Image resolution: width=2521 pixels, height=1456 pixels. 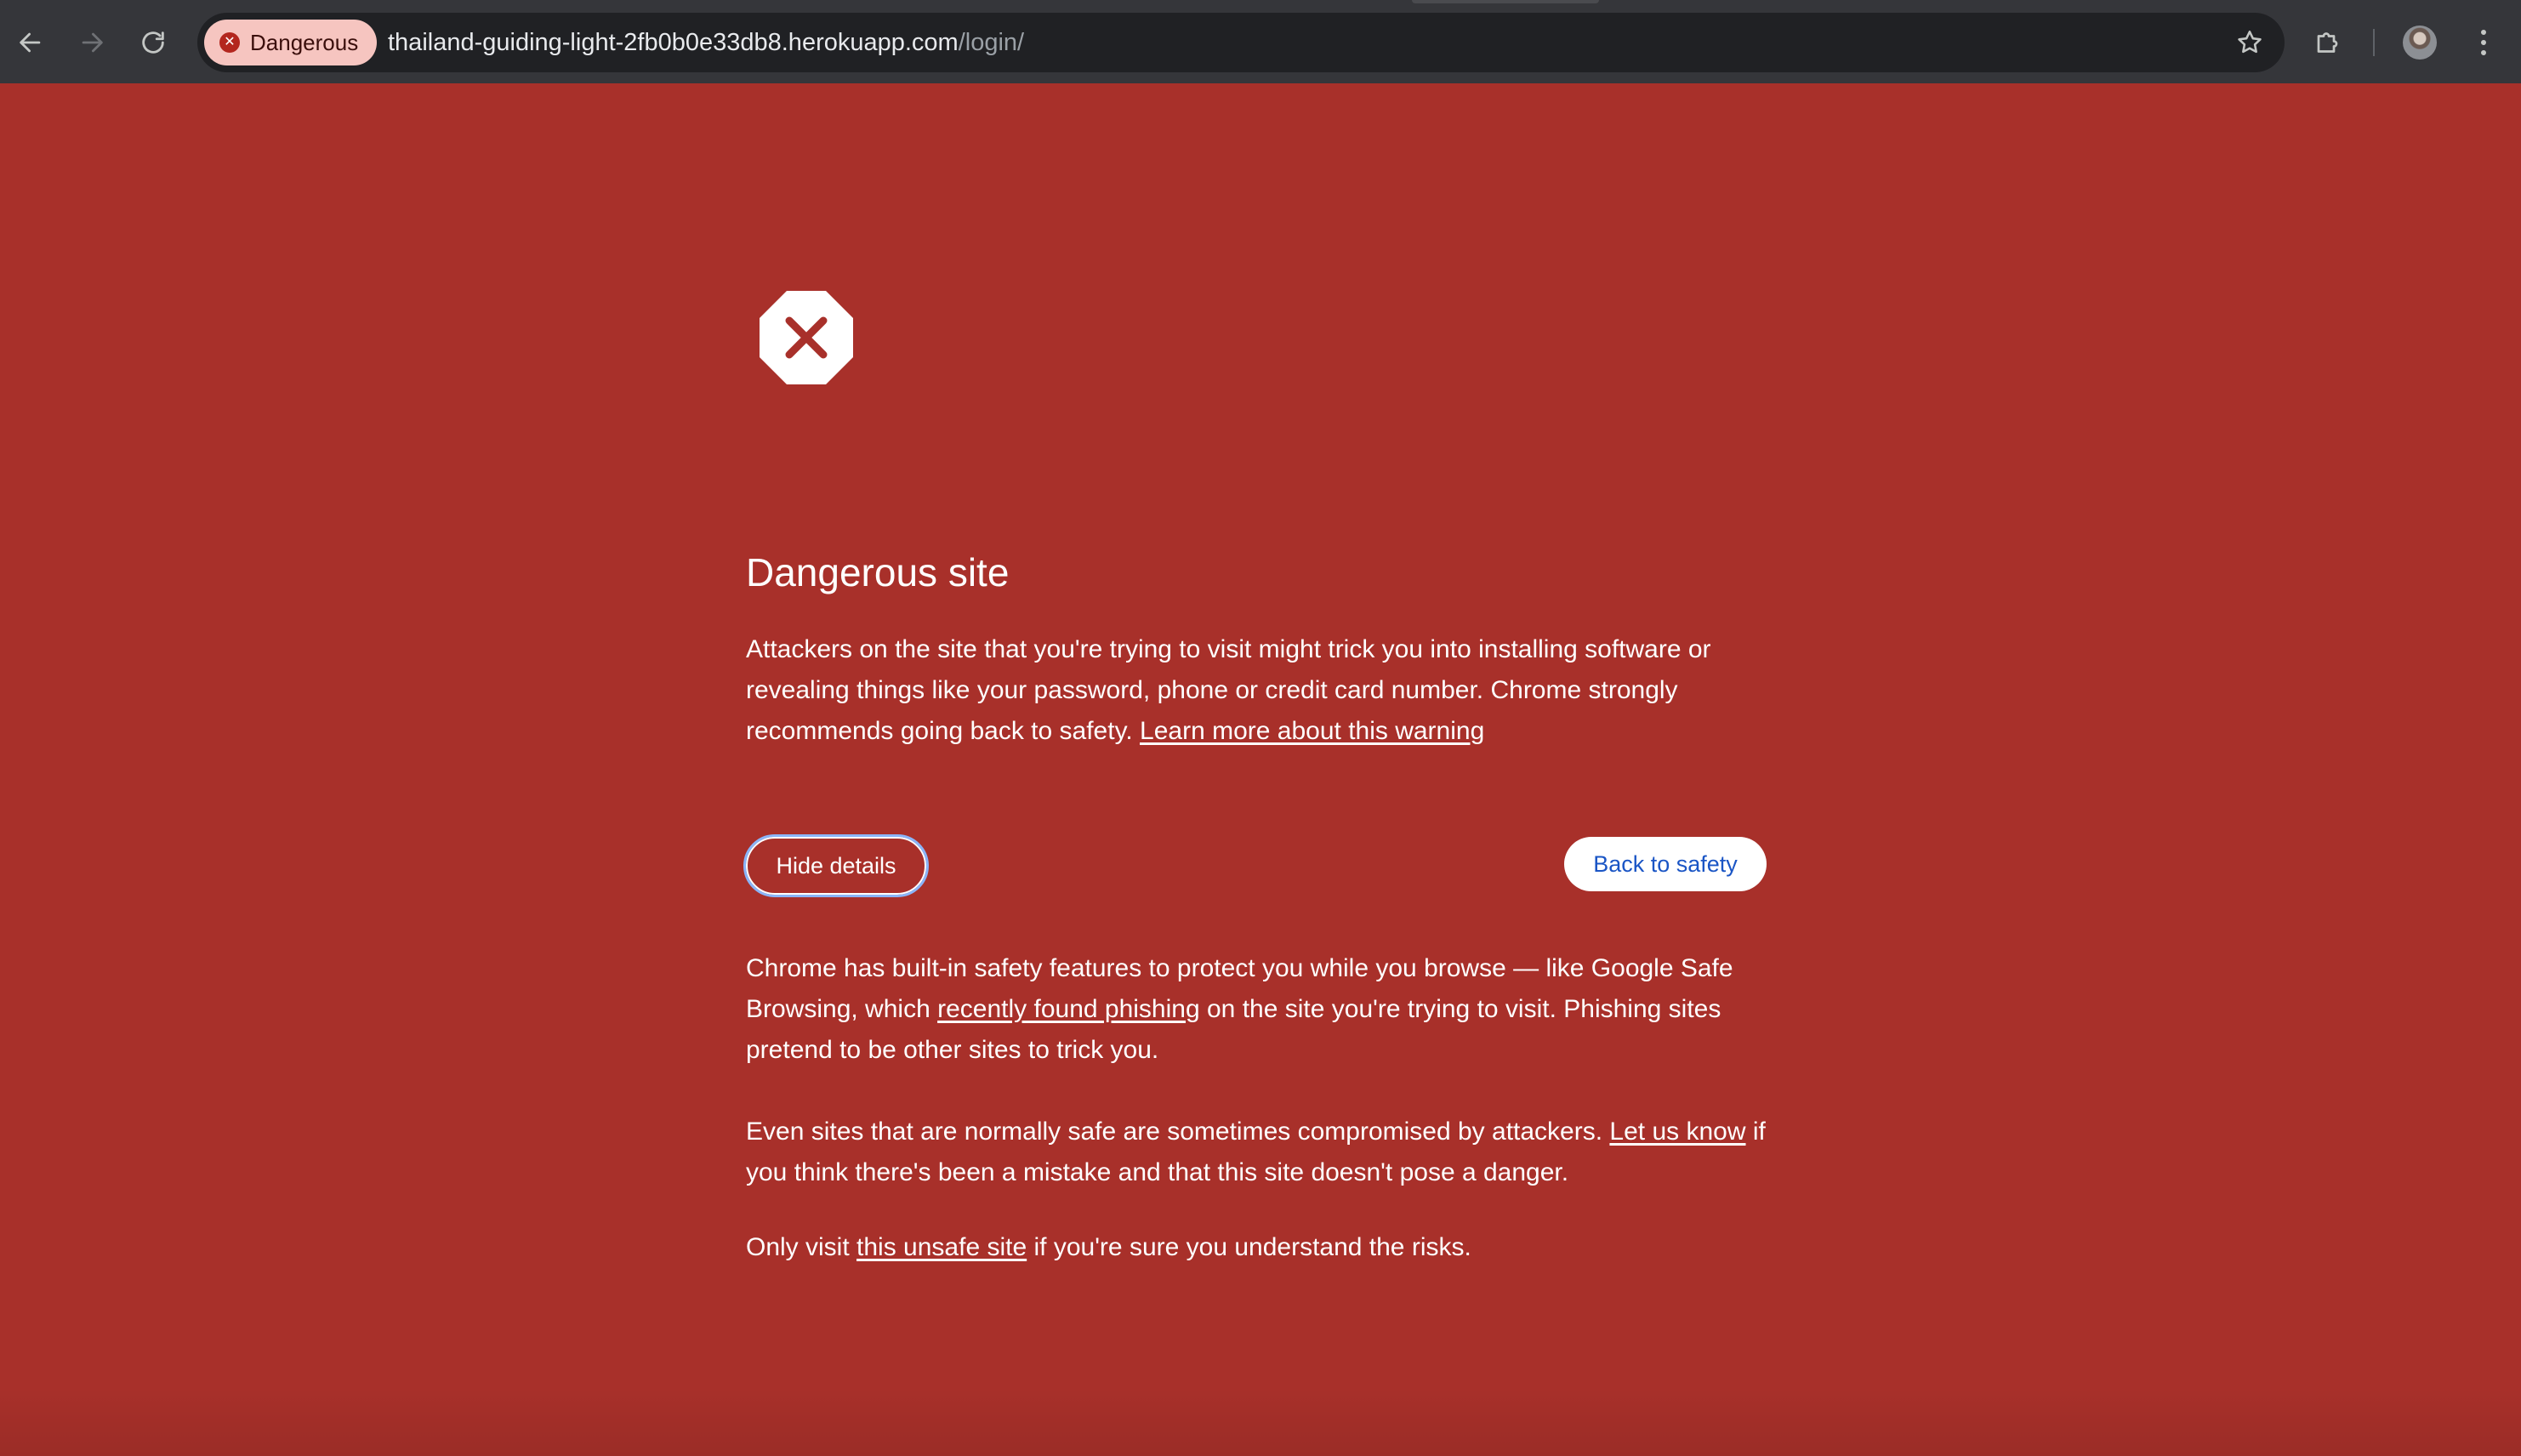 What do you see at coordinates (1505, 1) in the screenshot?
I see `tab-strip-edge` at bounding box center [1505, 1].